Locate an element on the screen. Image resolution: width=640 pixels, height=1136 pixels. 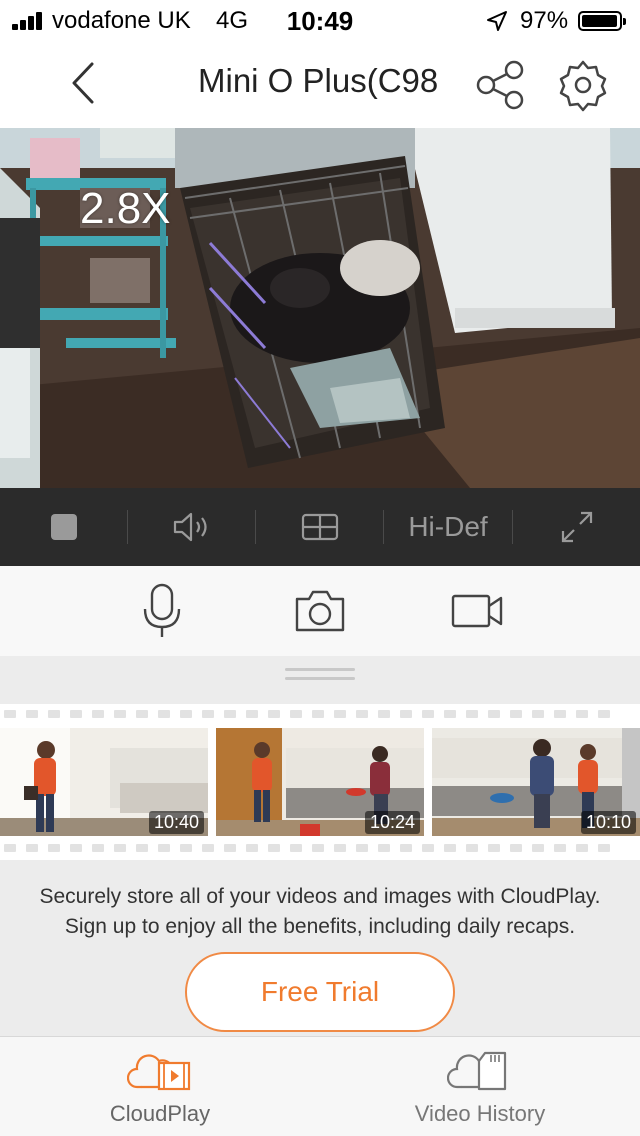
video-control-bar: Hi-Def is located at coordinates (320, 527).